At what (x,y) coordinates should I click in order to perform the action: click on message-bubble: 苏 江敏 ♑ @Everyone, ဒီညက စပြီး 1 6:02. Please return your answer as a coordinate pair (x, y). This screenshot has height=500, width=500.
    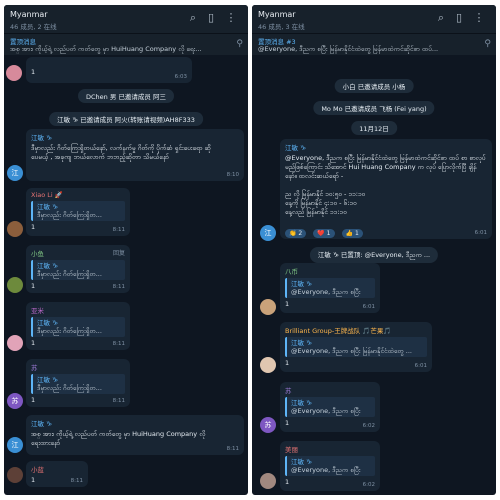
    Looking at the image, I should click on (330, 407).